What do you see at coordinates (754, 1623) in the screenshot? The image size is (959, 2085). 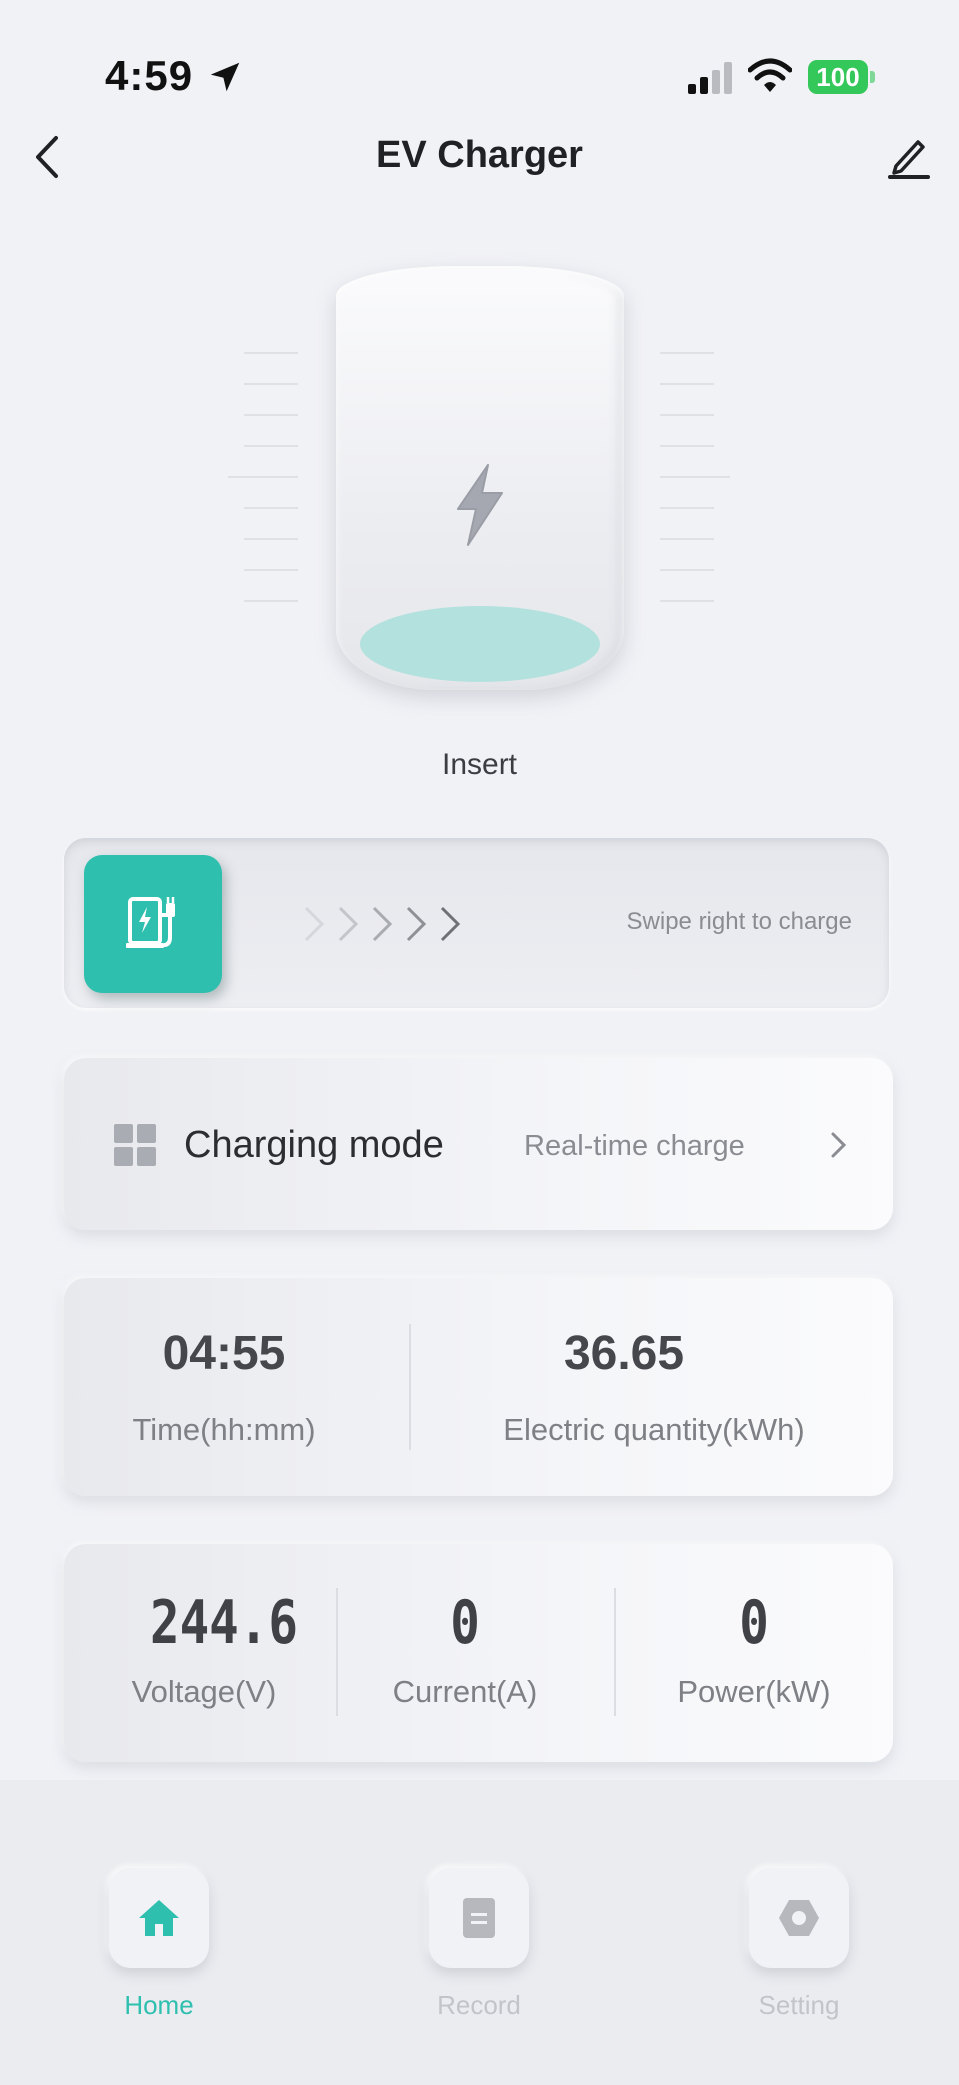 I see `power-value: 0` at bounding box center [754, 1623].